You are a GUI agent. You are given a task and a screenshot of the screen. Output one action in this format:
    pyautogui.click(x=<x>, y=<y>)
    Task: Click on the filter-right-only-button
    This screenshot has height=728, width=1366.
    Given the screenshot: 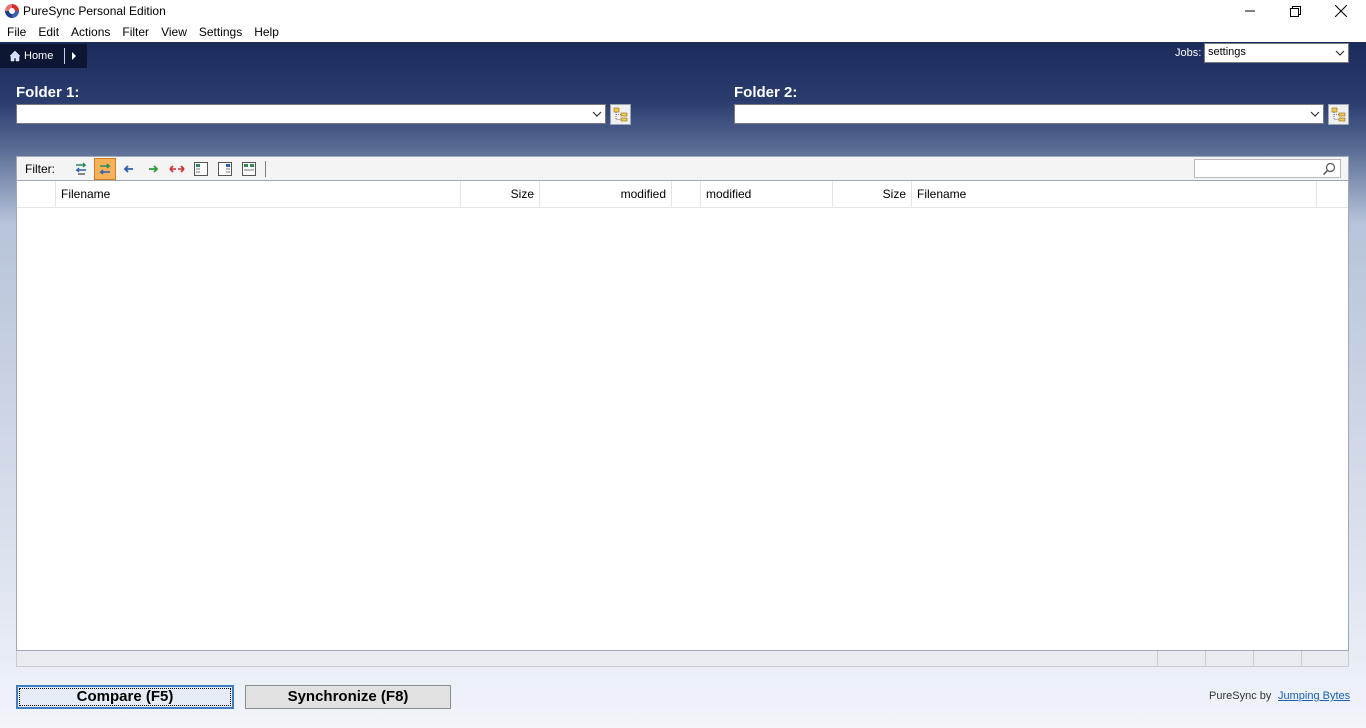 What is the action you would take?
    pyautogui.click(x=225, y=169)
    